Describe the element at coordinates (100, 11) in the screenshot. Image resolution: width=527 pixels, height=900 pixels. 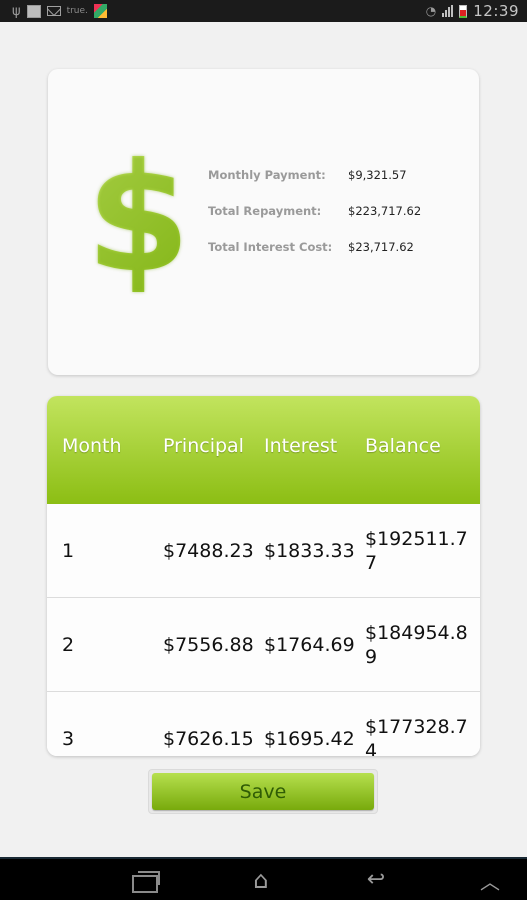
I see `app-icon` at that location.